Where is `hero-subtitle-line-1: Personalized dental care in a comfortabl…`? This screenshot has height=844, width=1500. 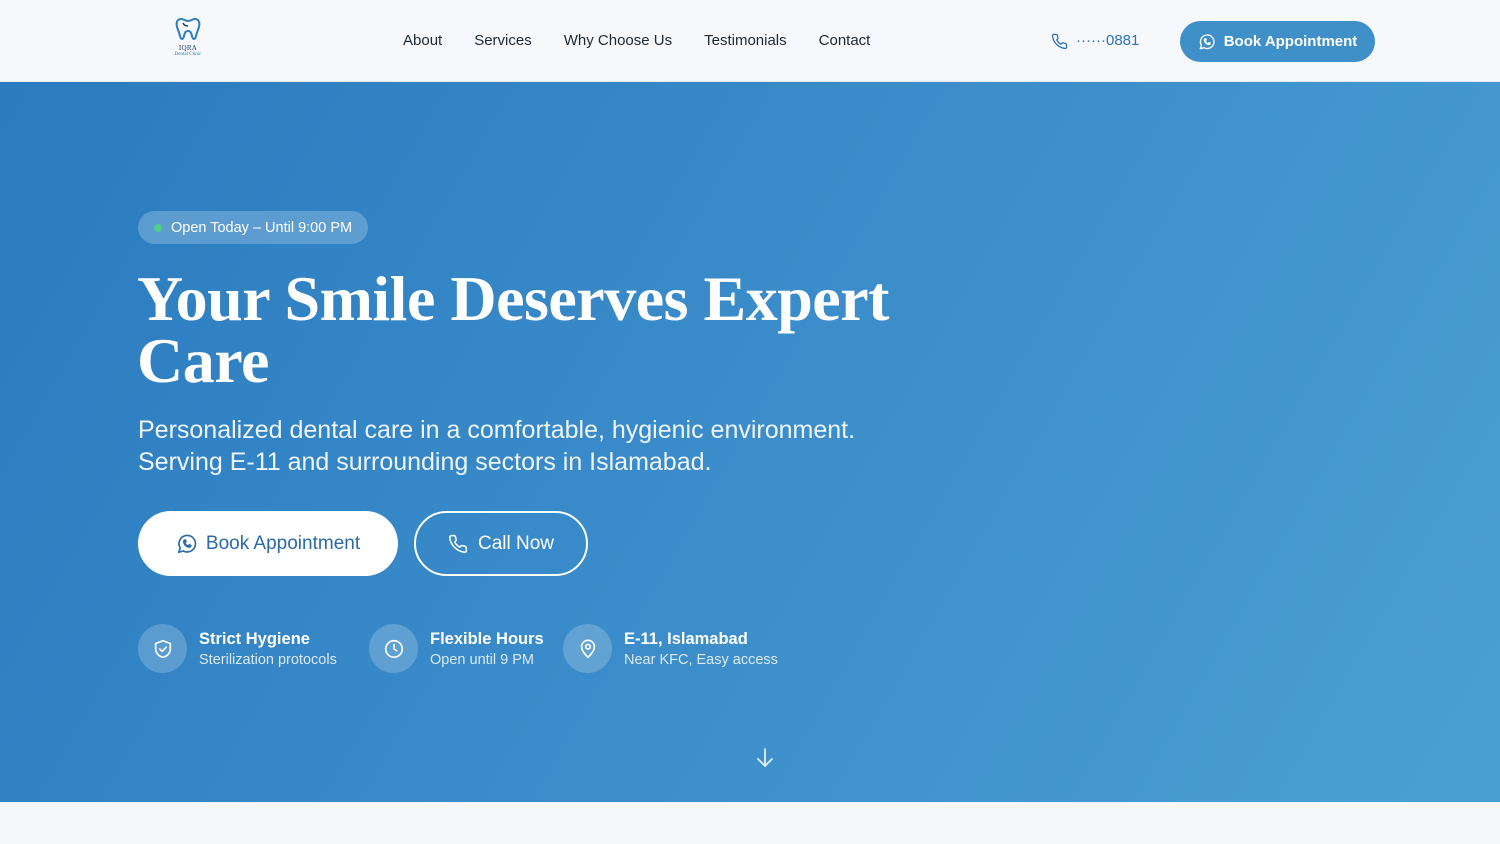 hero-subtitle-line-1: Personalized dental care in a comfortabl… is located at coordinates (497, 430).